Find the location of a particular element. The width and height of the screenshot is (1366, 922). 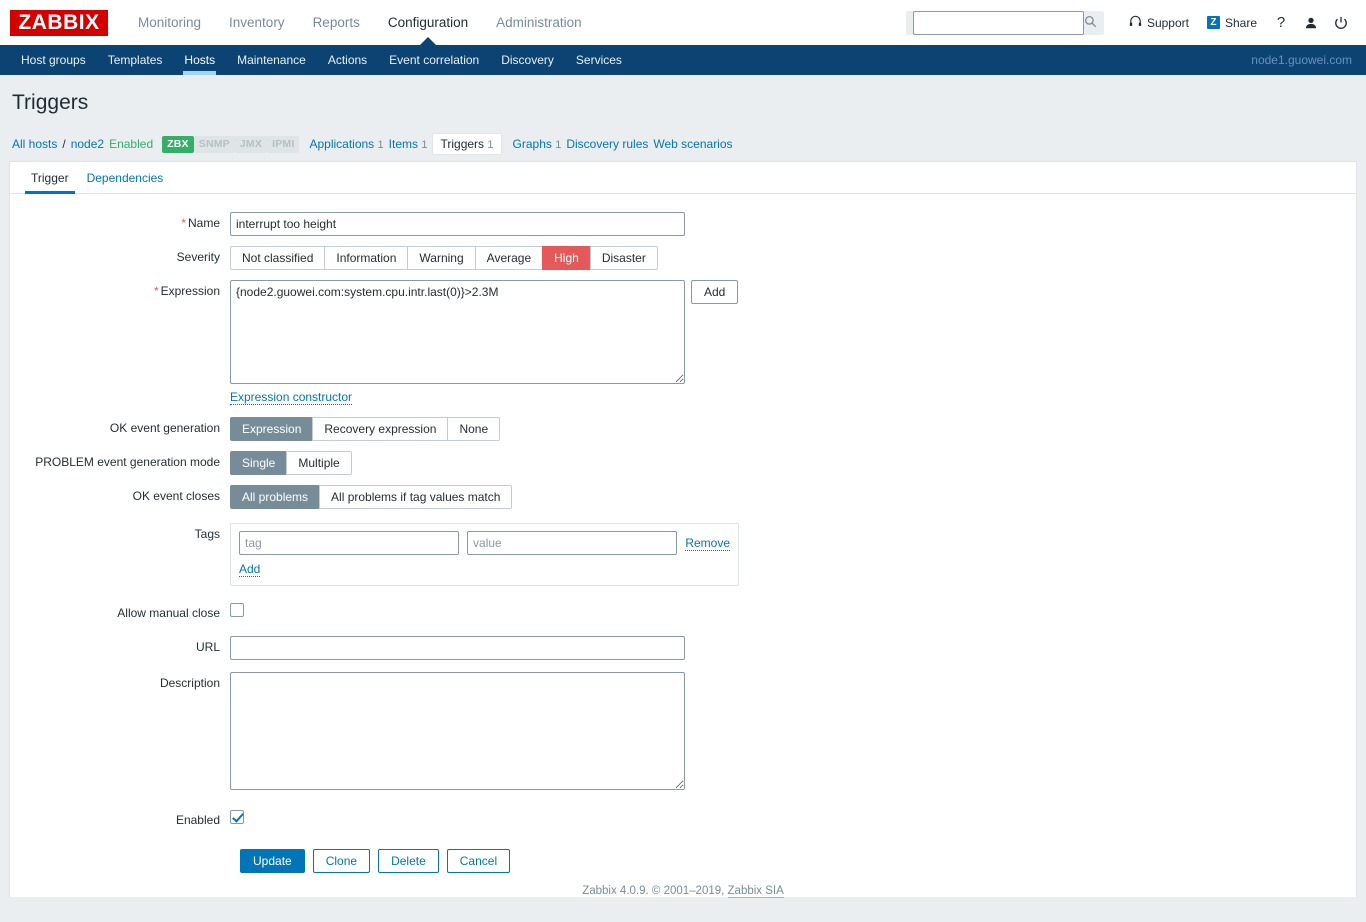

trigger-name-input is located at coordinates (457, 224).